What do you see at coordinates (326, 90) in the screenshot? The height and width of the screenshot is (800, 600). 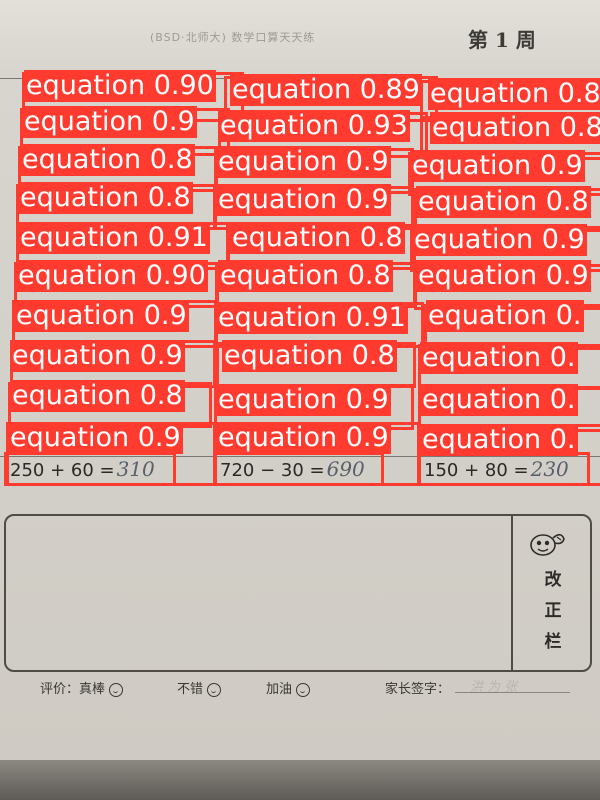 I see `detection-tag: equation 0.89` at bounding box center [326, 90].